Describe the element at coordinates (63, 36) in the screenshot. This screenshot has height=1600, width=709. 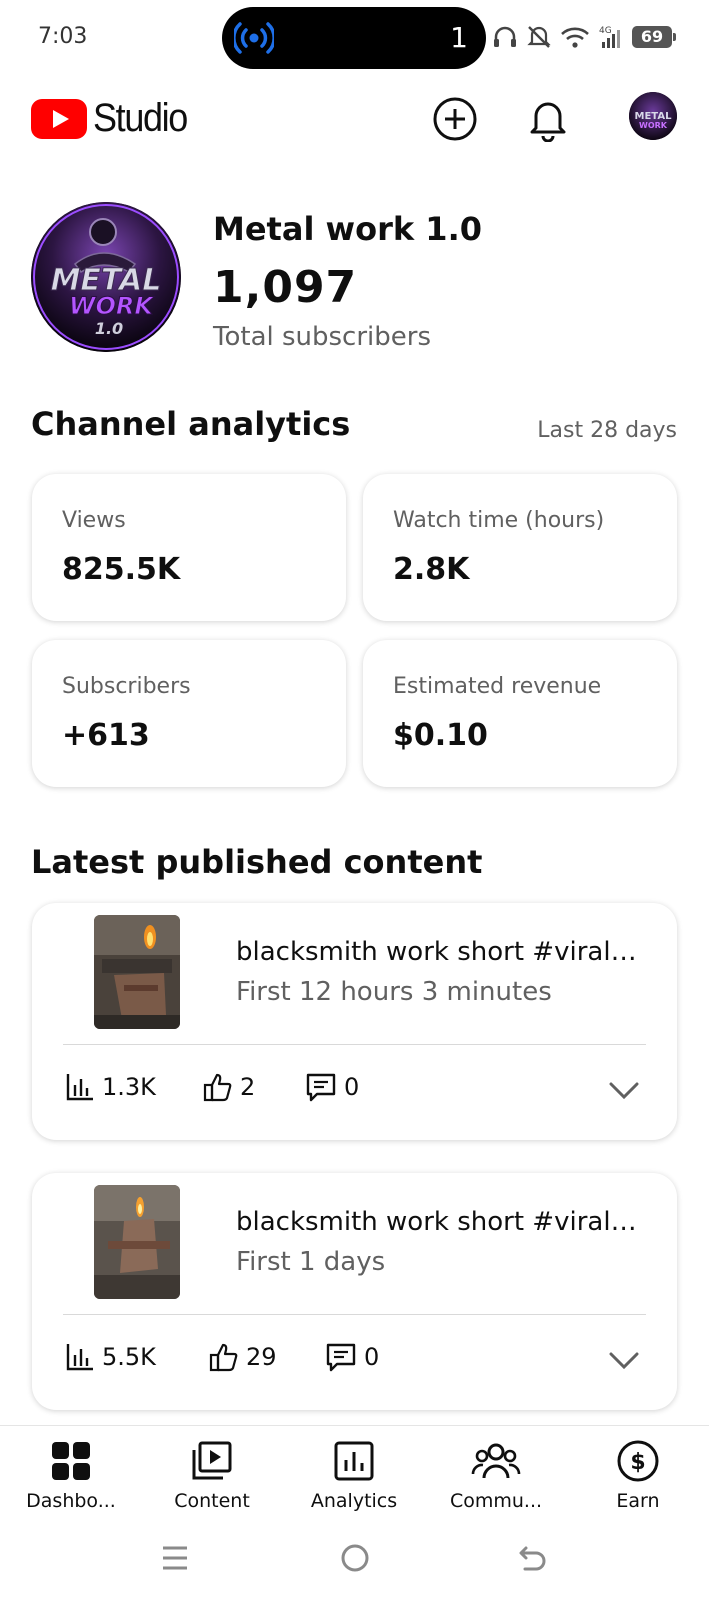
I see `status-time: 7:03` at that location.